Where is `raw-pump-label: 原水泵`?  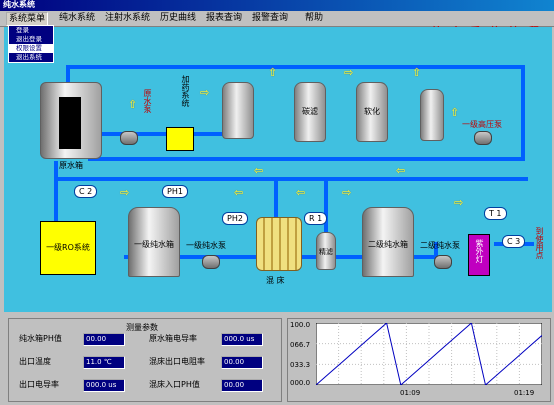
raw-pump-label: 原水泵 is located at coordinates (147, 101).